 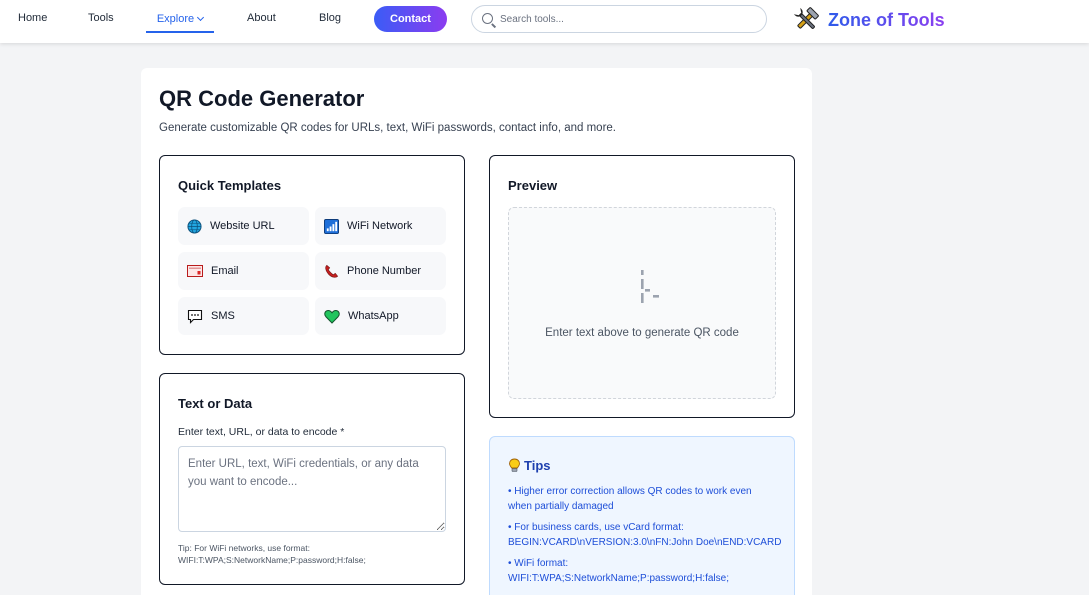 What do you see at coordinates (627, 19) in the screenshot?
I see `search-input` at bounding box center [627, 19].